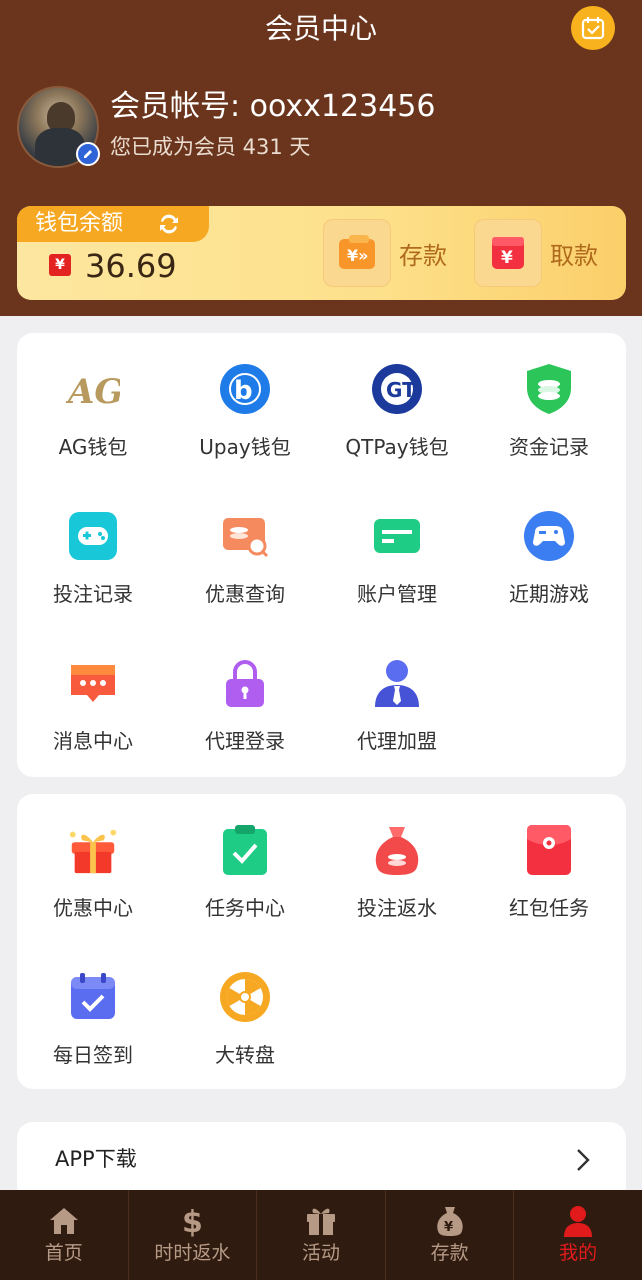 The image size is (642, 1280). Describe the element at coordinates (549, 850) in the screenshot. I see `red-envelope-icon` at that location.